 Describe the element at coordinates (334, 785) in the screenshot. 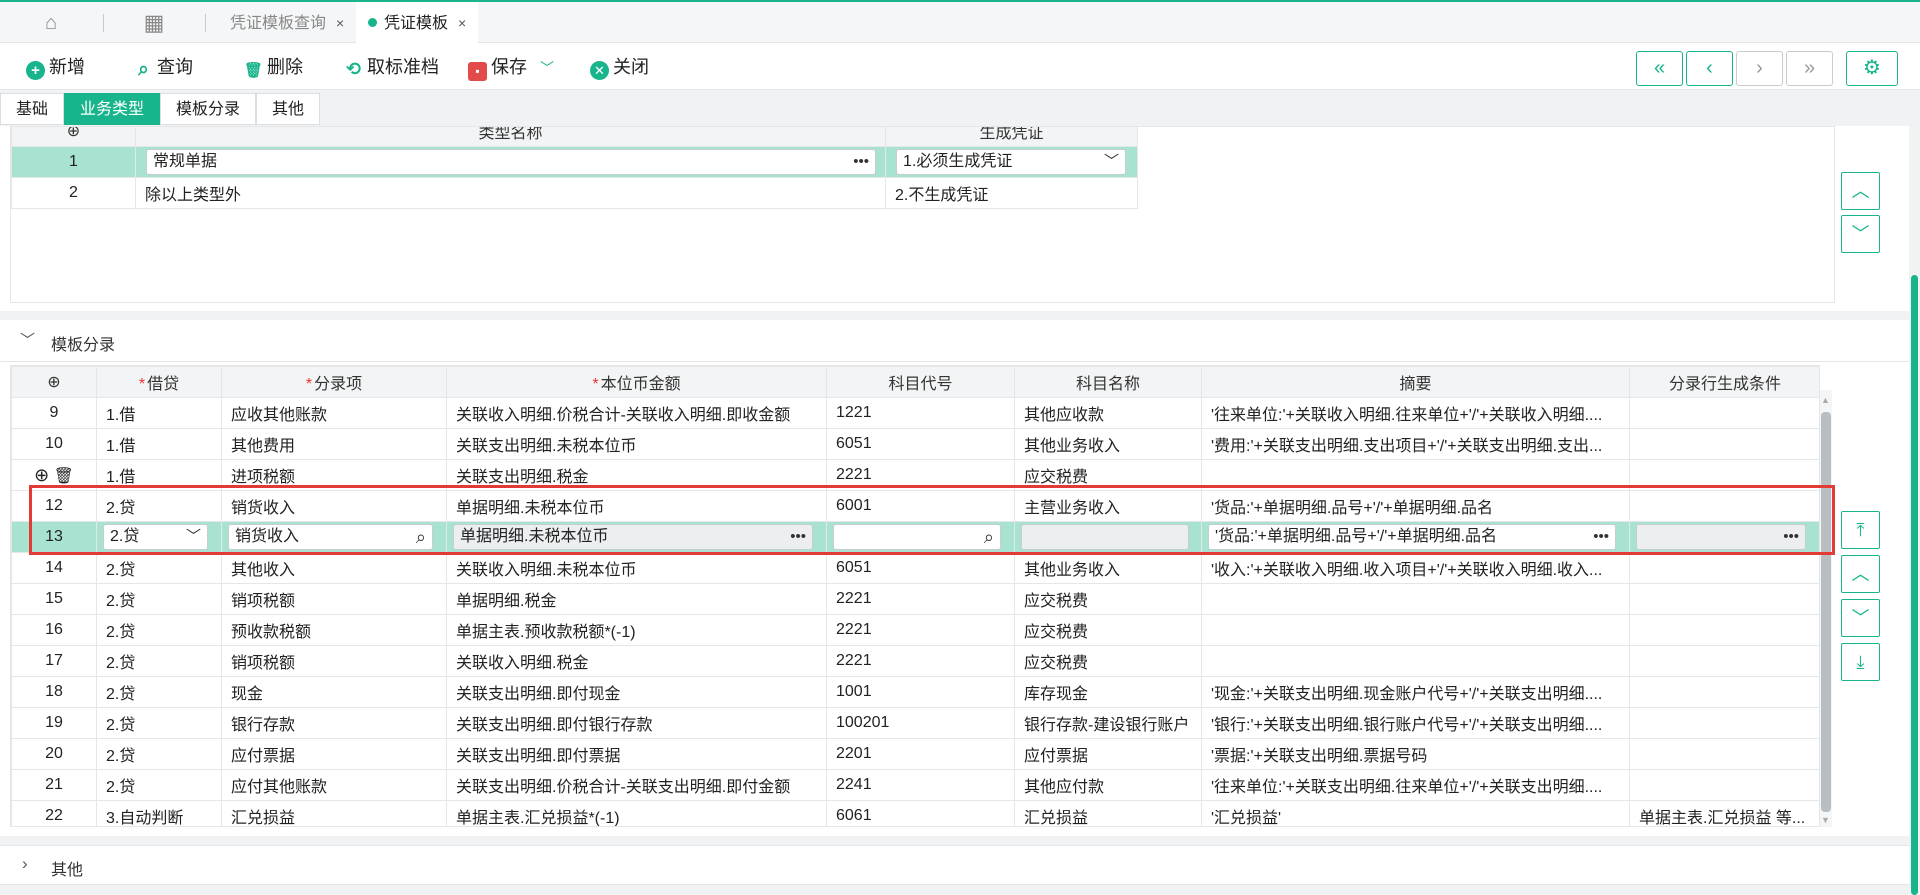

I see `entry-item-cell: 应付其他账款` at that location.